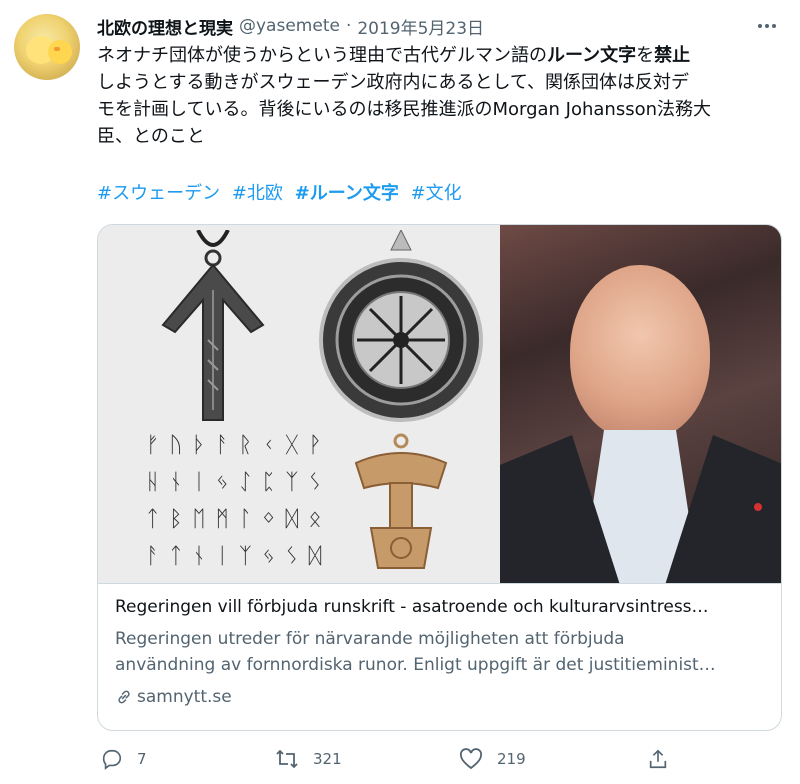 This screenshot has width=800, height=784. I want to click on link-icon, so click(124, 697).